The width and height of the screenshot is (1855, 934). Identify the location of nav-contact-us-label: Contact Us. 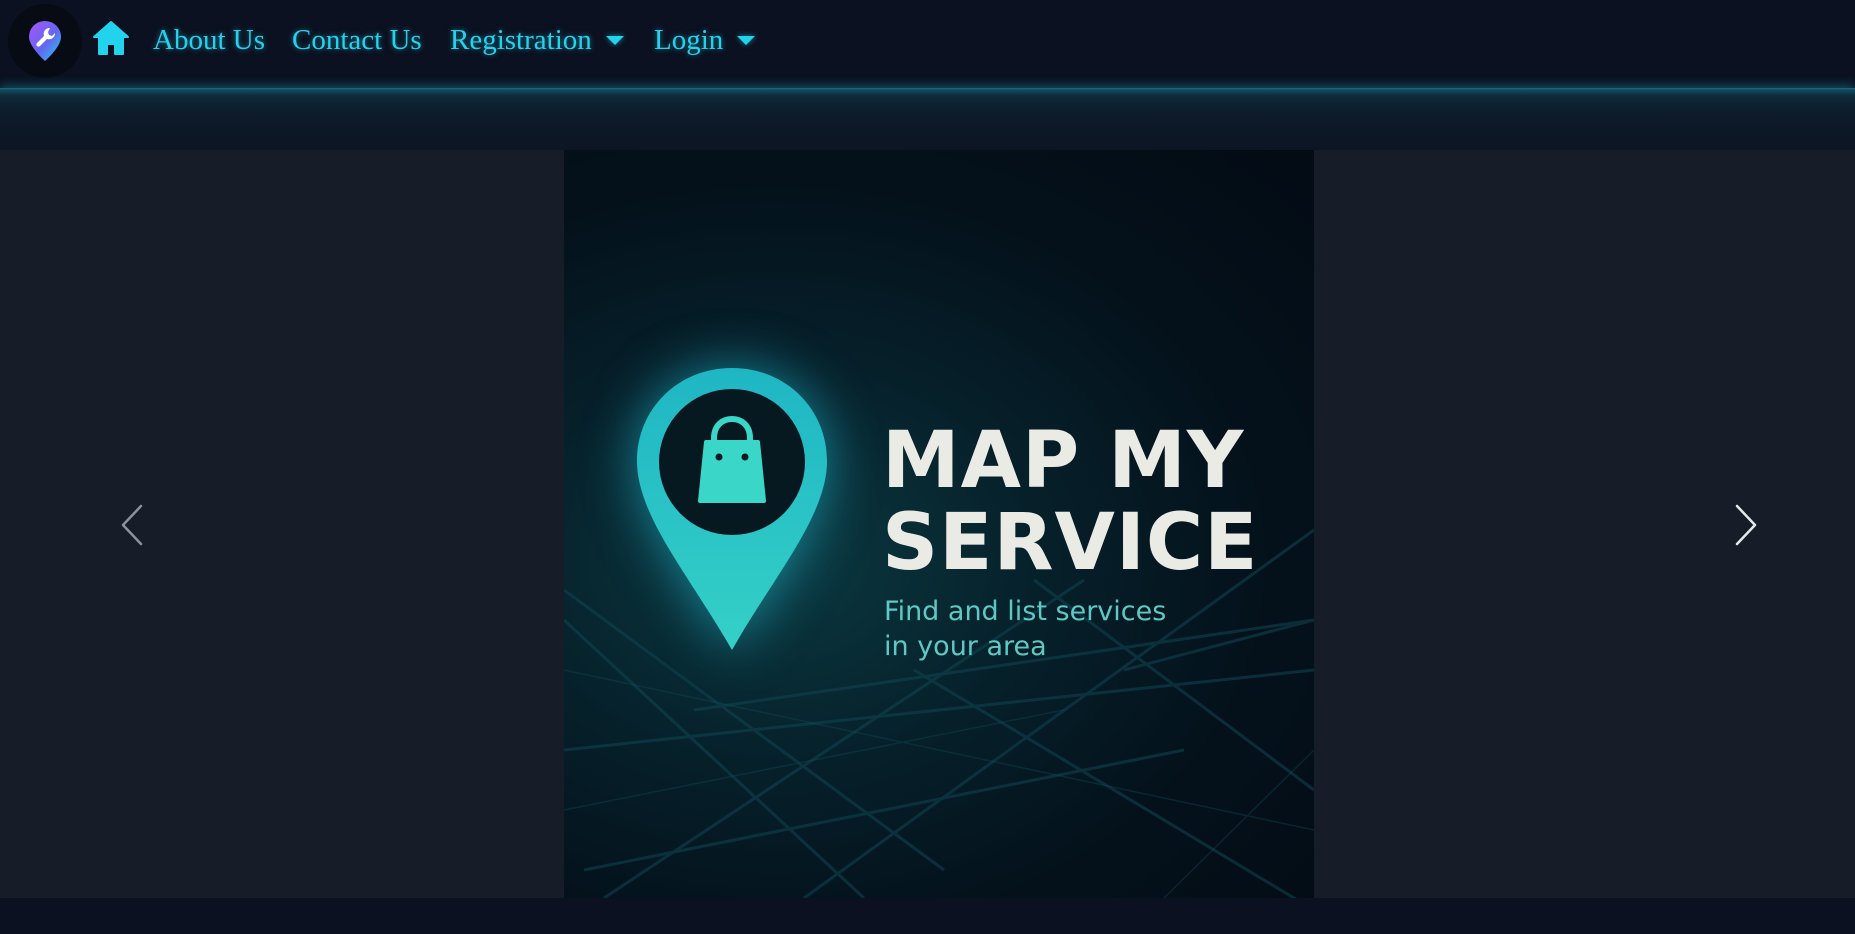
(357, 40).